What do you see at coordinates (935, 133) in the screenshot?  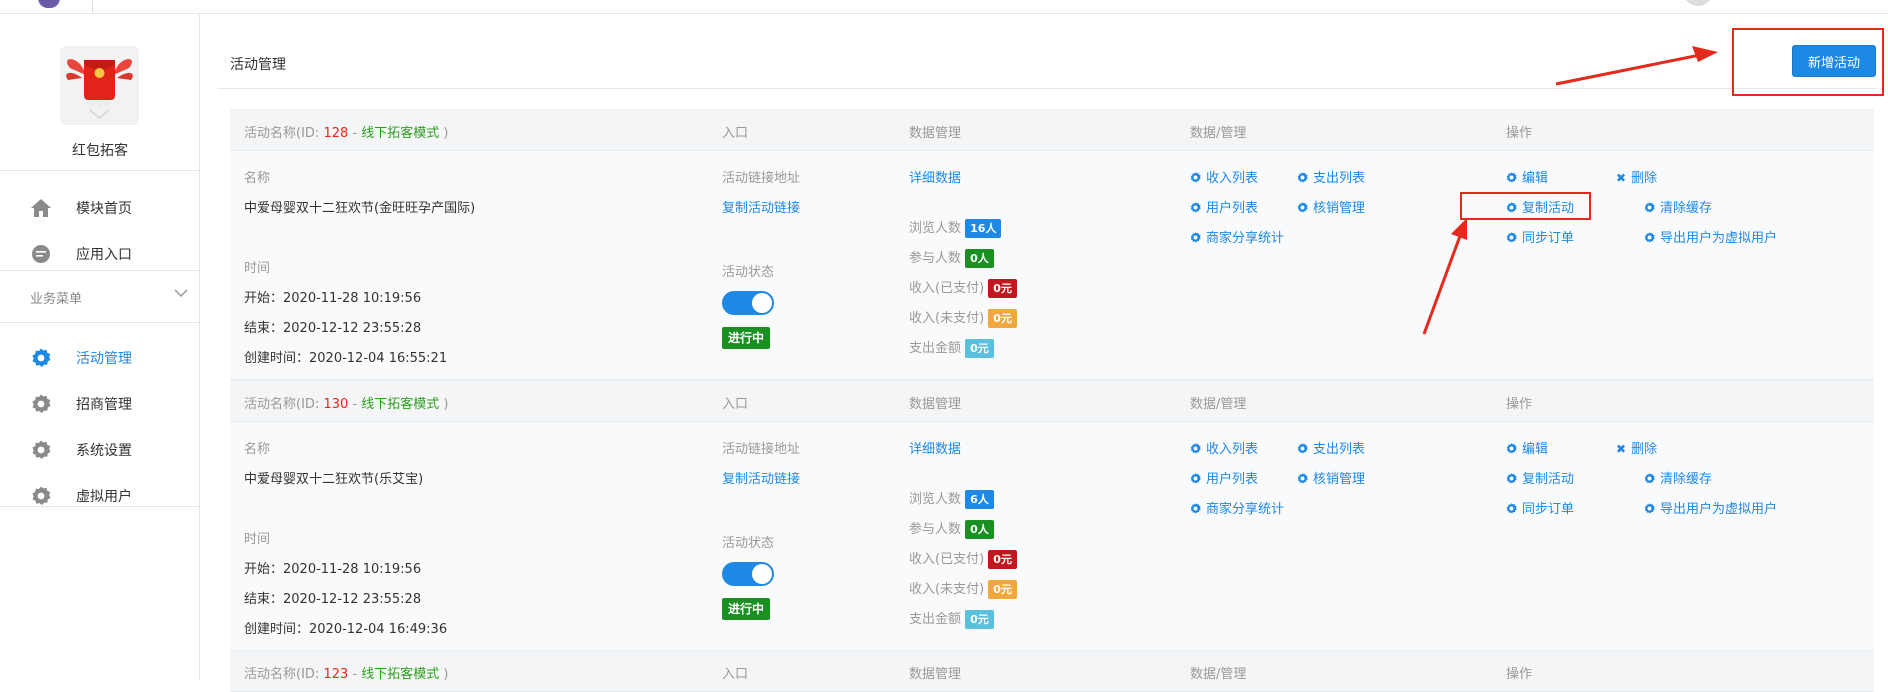 I see `col-data-management: 数据管理` at bounding box center [935, 133].